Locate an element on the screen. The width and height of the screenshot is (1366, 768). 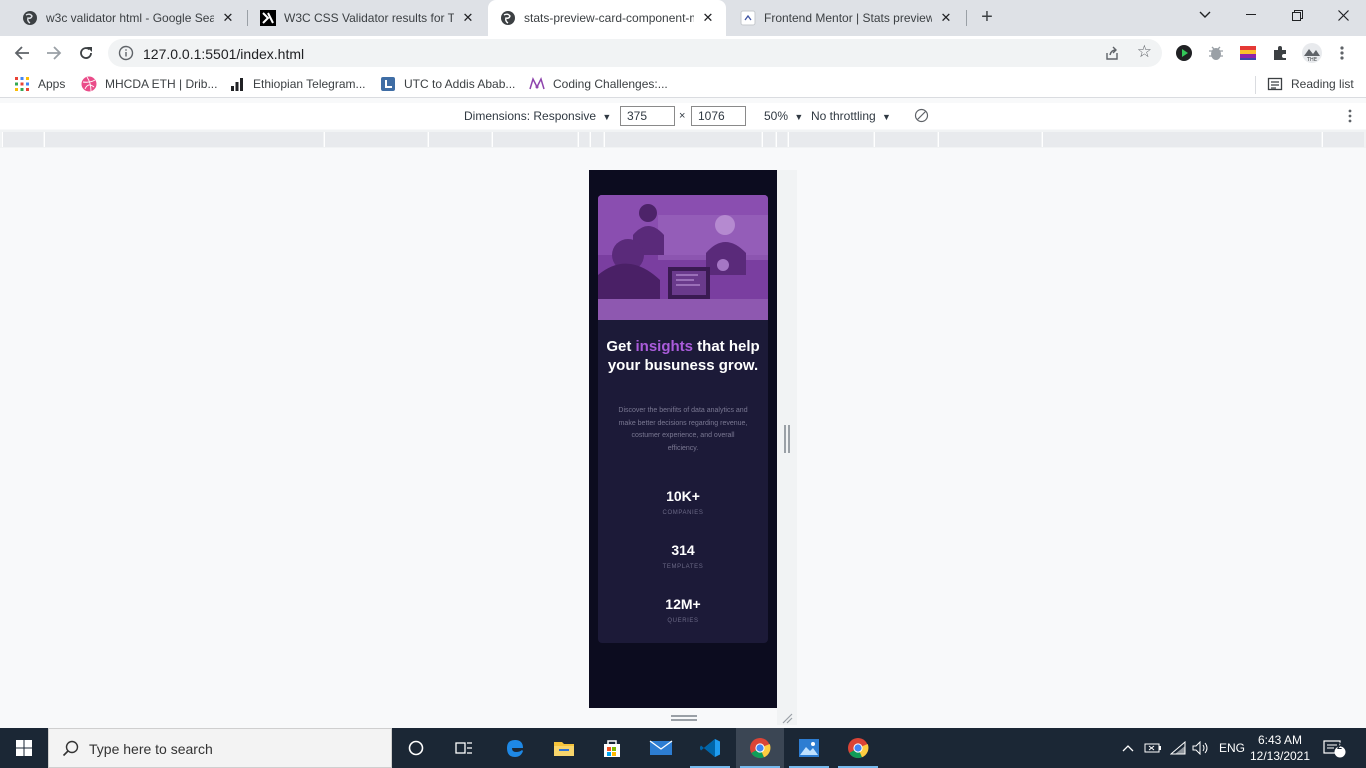
tab-title: stats-preview-card-component-m is located at coordinates (609, 18).